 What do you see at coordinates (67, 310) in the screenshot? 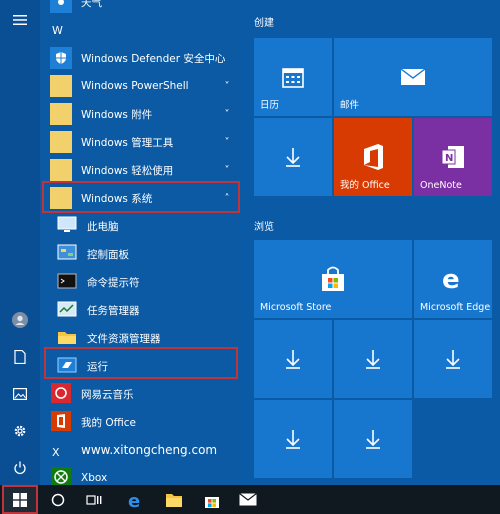
I see `task-manager-icon` at bounding box center [67, 310].